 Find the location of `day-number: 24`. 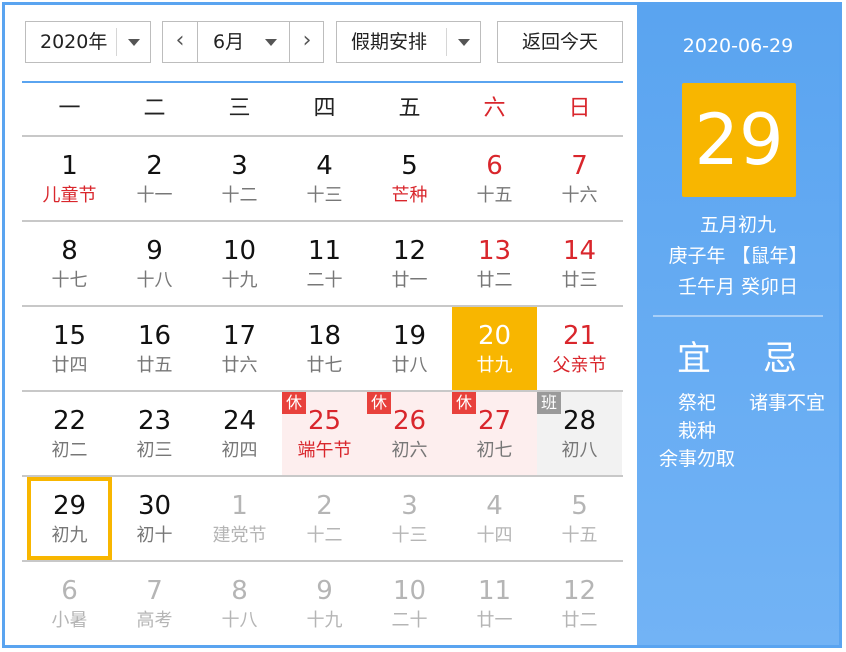

day-number: 24 is located at coordinates (239, 421).